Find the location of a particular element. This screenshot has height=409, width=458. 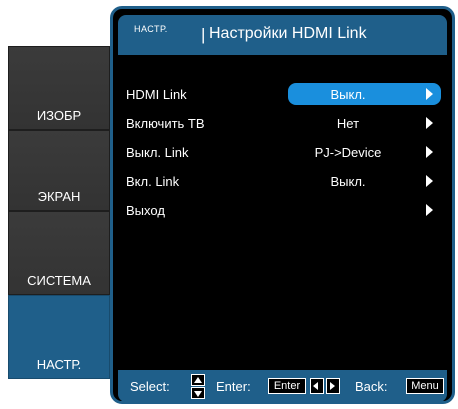

down-arrow-icon is located at coordinates (198, 393).